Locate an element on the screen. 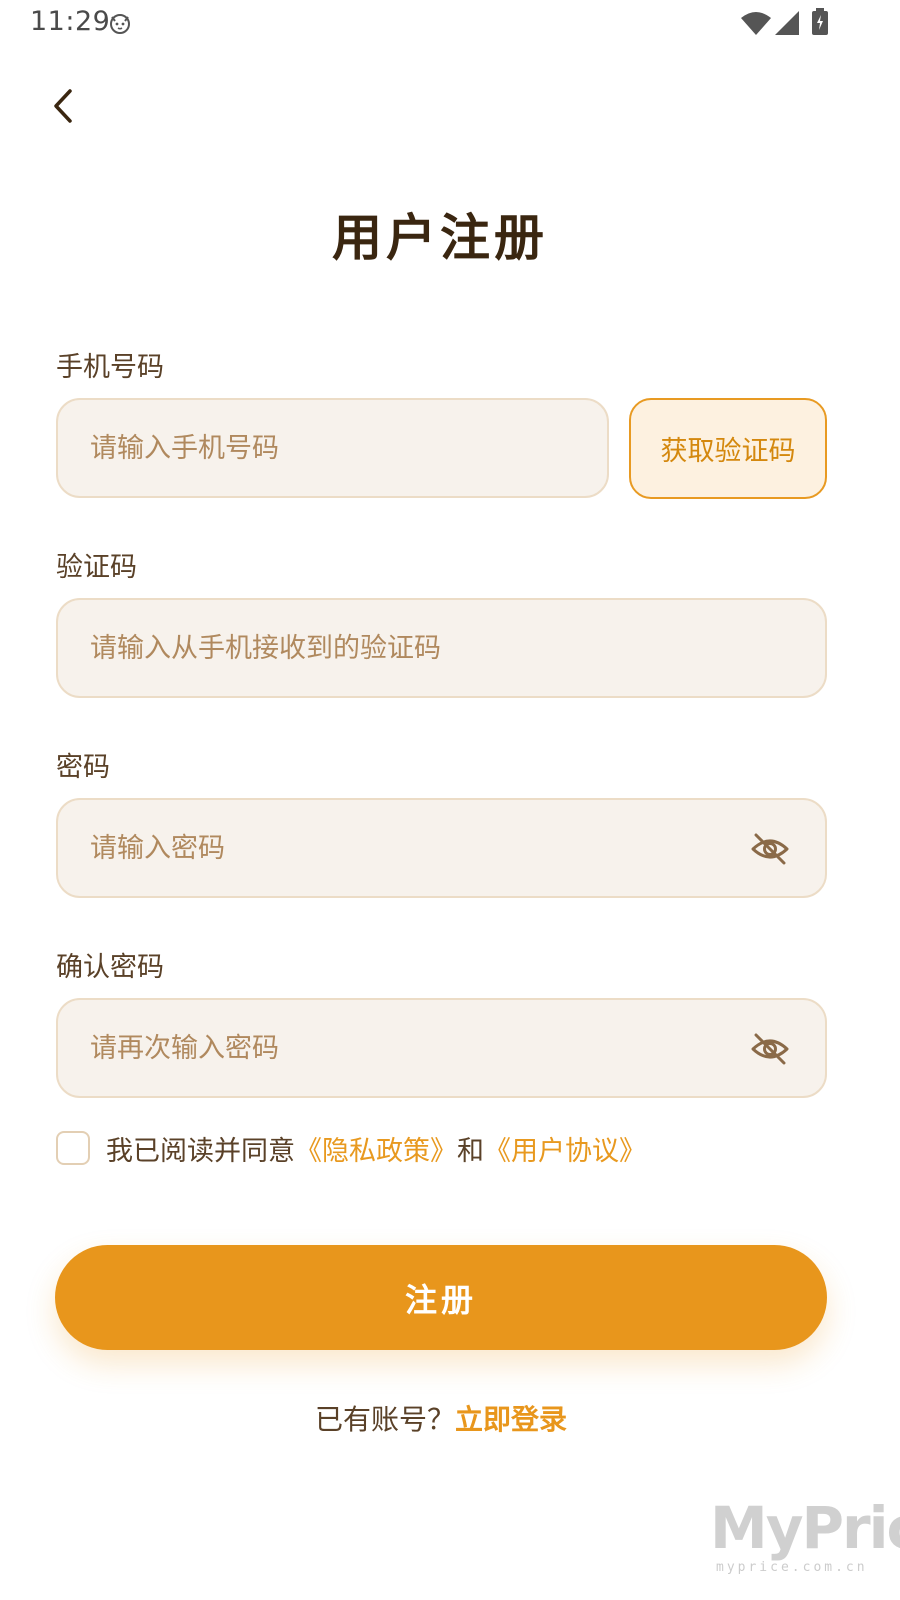  phone-label: 手机号码 is located at coordinates (110, 367).